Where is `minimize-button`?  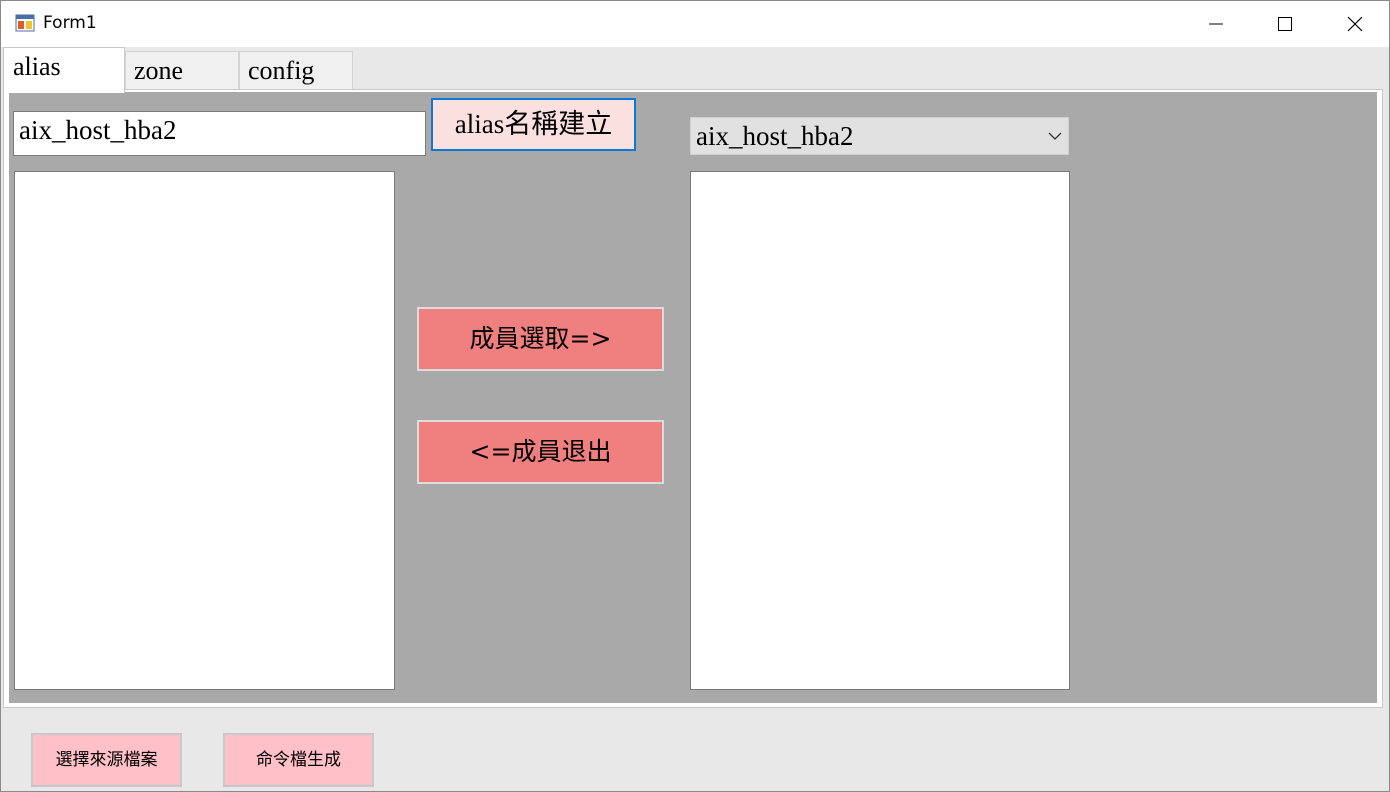 minimize-button is located at coordinates (1216, 24).